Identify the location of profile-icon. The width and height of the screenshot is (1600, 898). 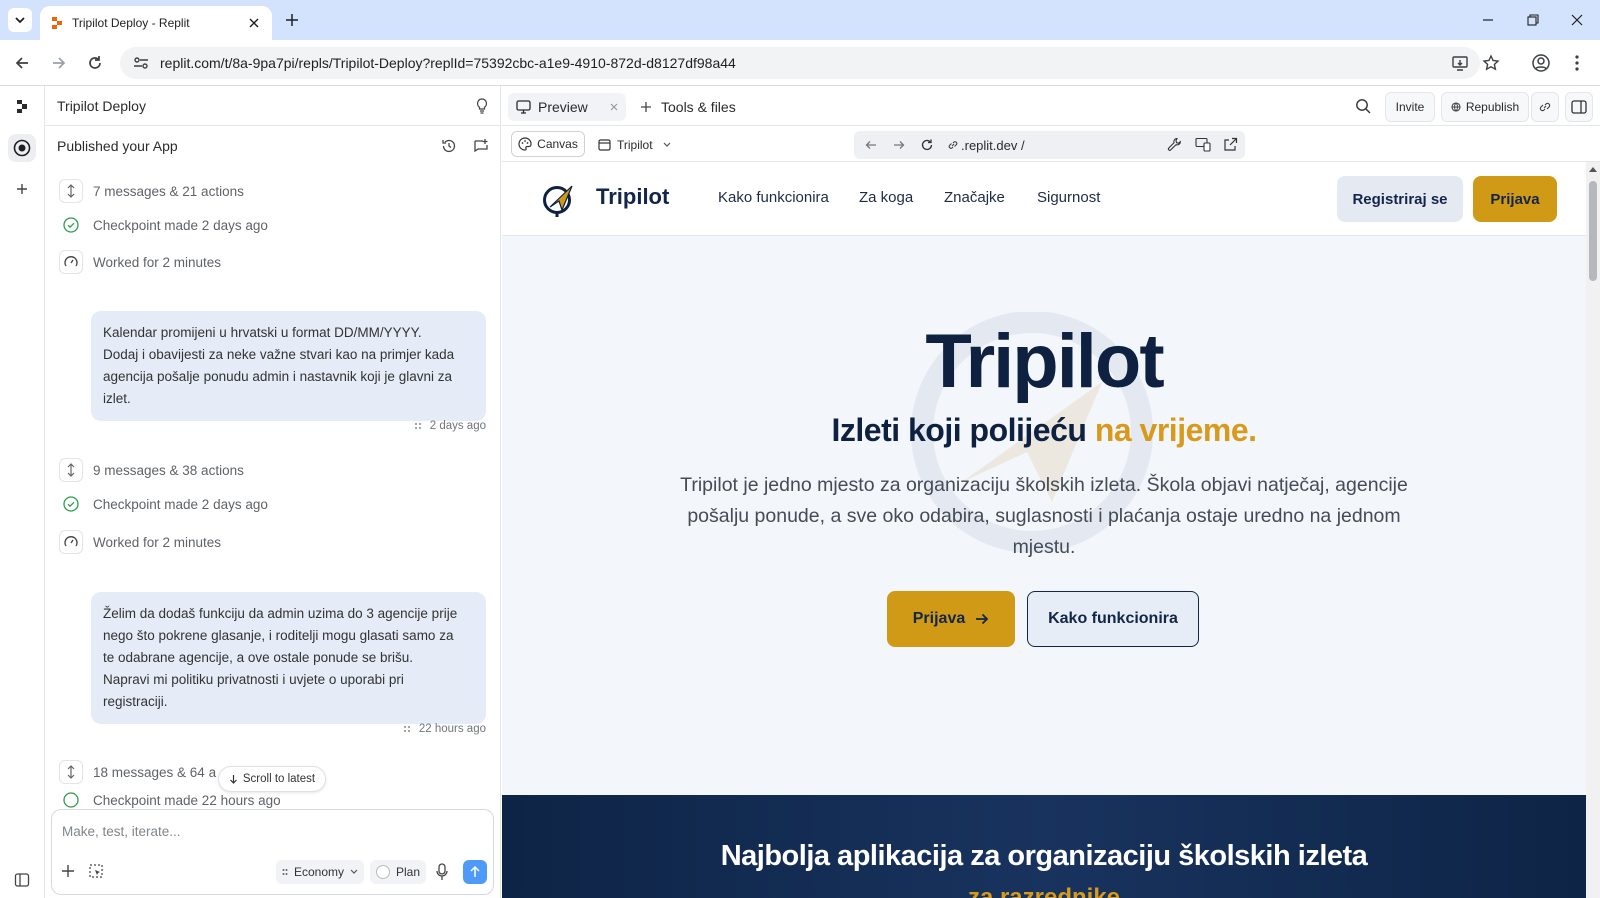
(1541, 63).